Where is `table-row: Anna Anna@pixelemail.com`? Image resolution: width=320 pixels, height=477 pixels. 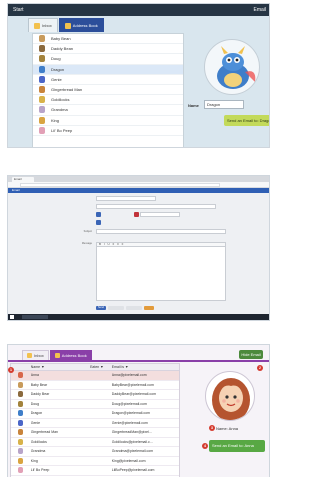
table-row: Anna Anna@pixelemail.com is located at coordinates (95, 376).